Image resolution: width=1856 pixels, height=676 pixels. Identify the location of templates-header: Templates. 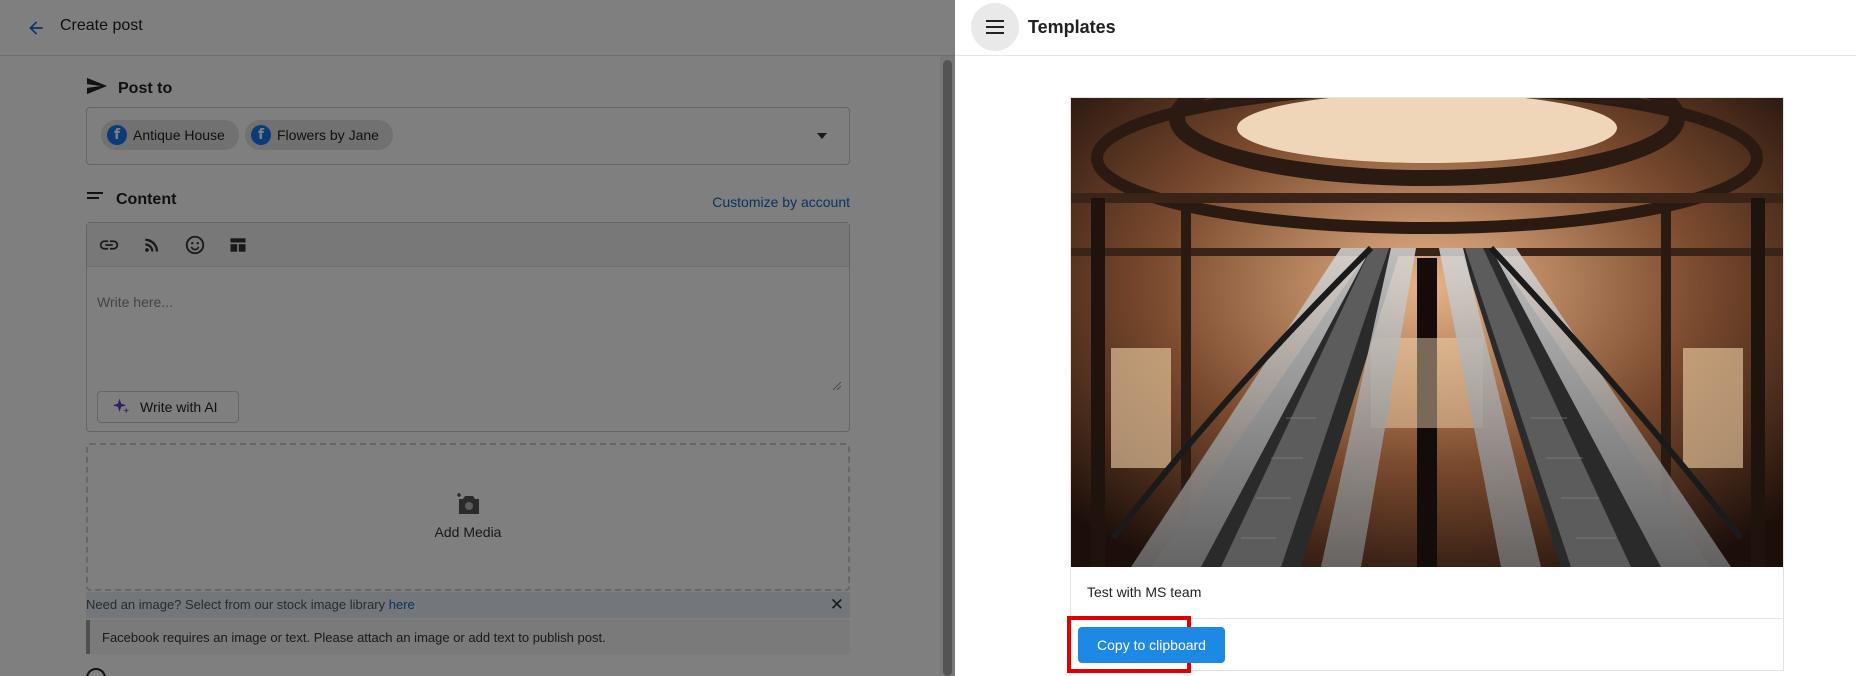
(1405, 28).